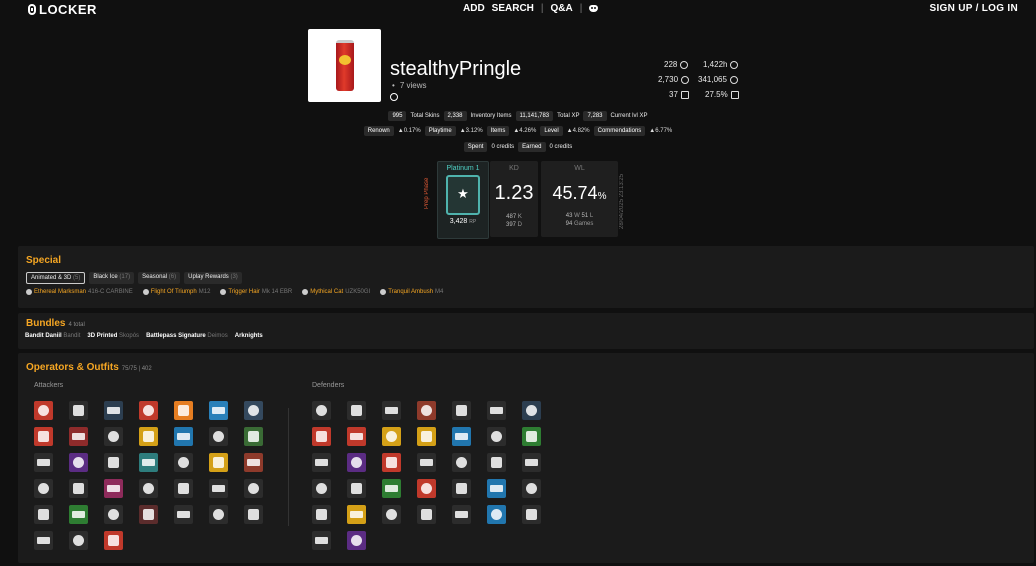 The height and width of the screenshot is (566, 1036). I want to click on lock-icon, so click(32, 9).